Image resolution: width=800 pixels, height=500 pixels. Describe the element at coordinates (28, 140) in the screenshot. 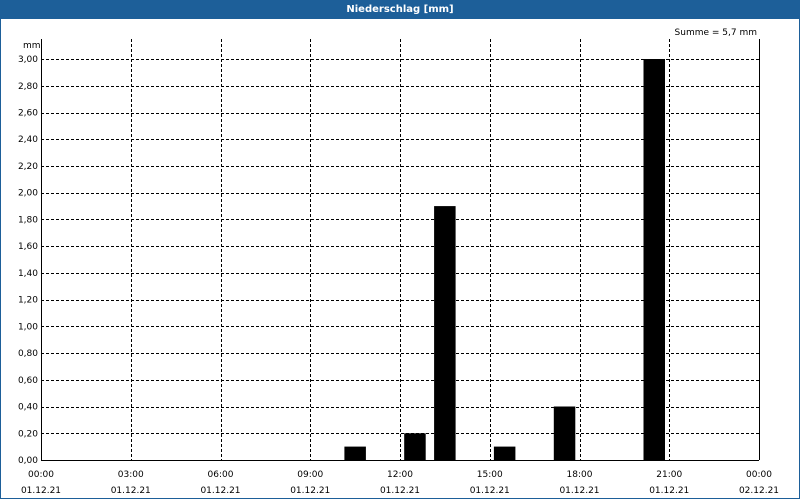

I see `y-tick-label: 2,40` at that location.